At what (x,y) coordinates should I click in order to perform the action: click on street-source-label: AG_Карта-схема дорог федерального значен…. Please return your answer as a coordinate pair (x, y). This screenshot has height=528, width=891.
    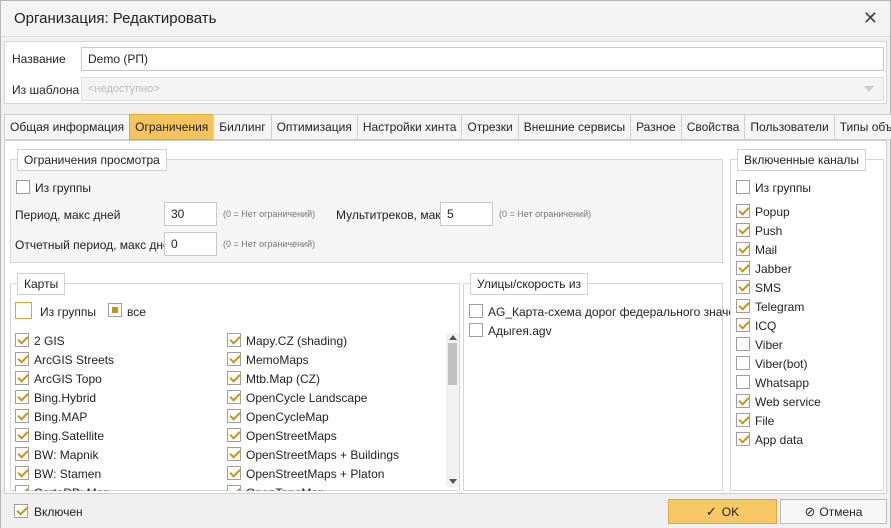
    Looking at the image, I should click on (620, 312).